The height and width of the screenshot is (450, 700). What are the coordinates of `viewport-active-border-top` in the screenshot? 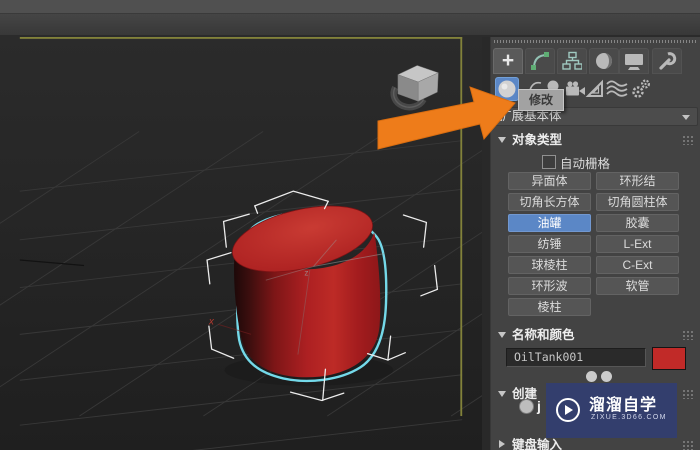 It's located at (241, 38).